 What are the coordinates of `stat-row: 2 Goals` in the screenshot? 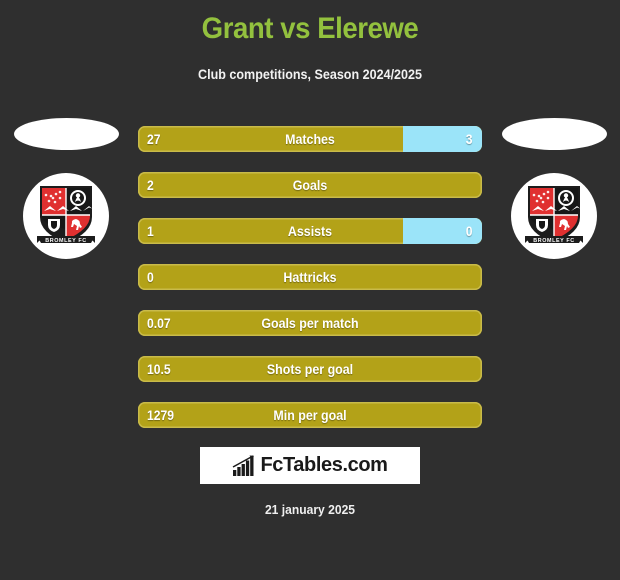 It's located at (310, 185).